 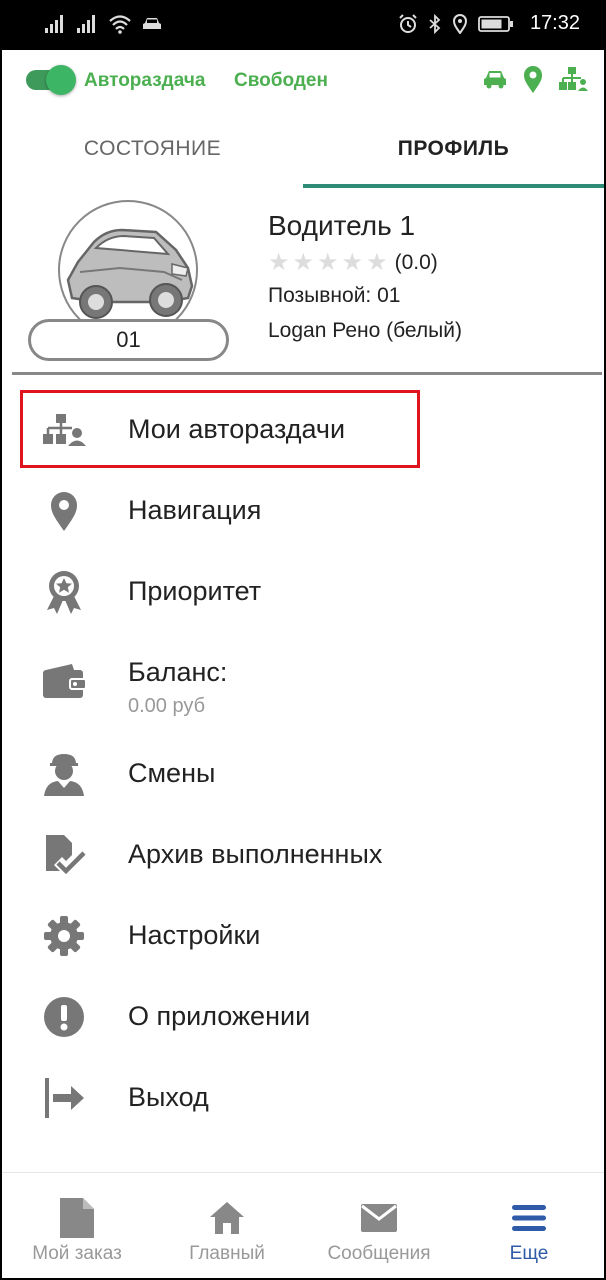 I want to click on car-icon, so click(x=495, y=79).